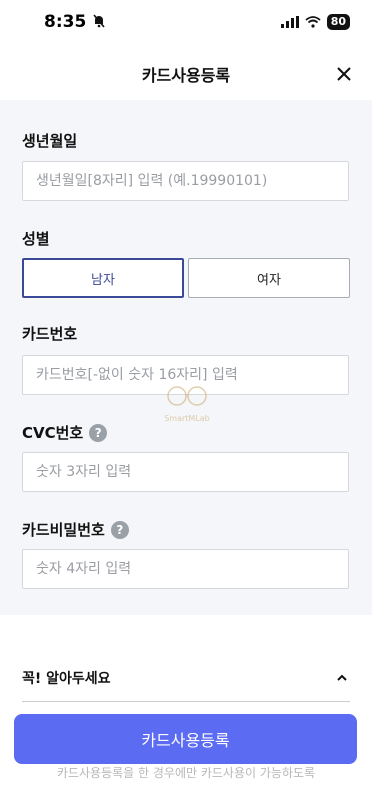 The image size is (372, 800). I want to click on status-bar: 8:35 80, so click(186, 22).